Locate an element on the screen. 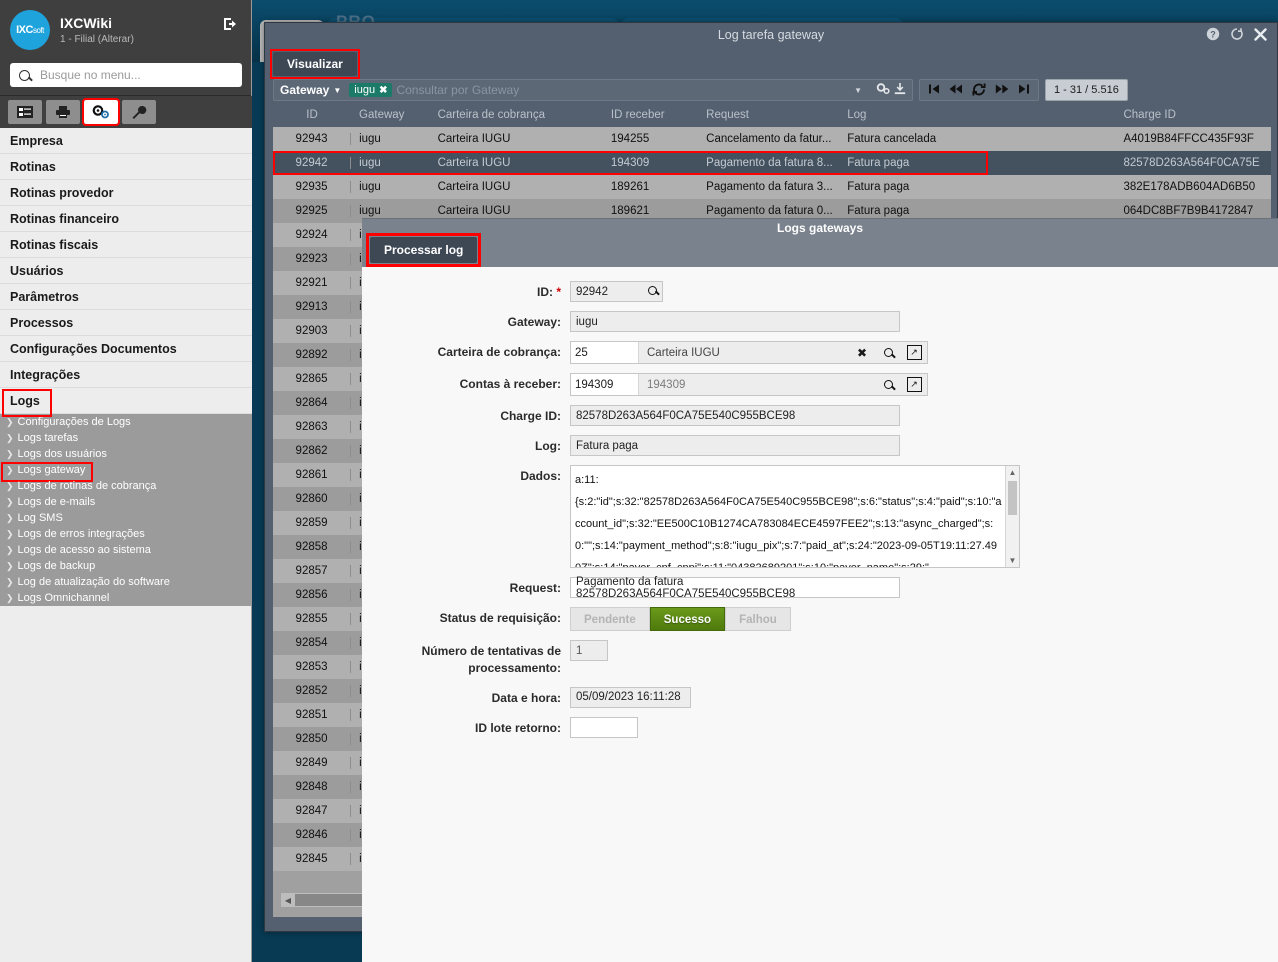  gear-icon is located at coordinates (883, 90).